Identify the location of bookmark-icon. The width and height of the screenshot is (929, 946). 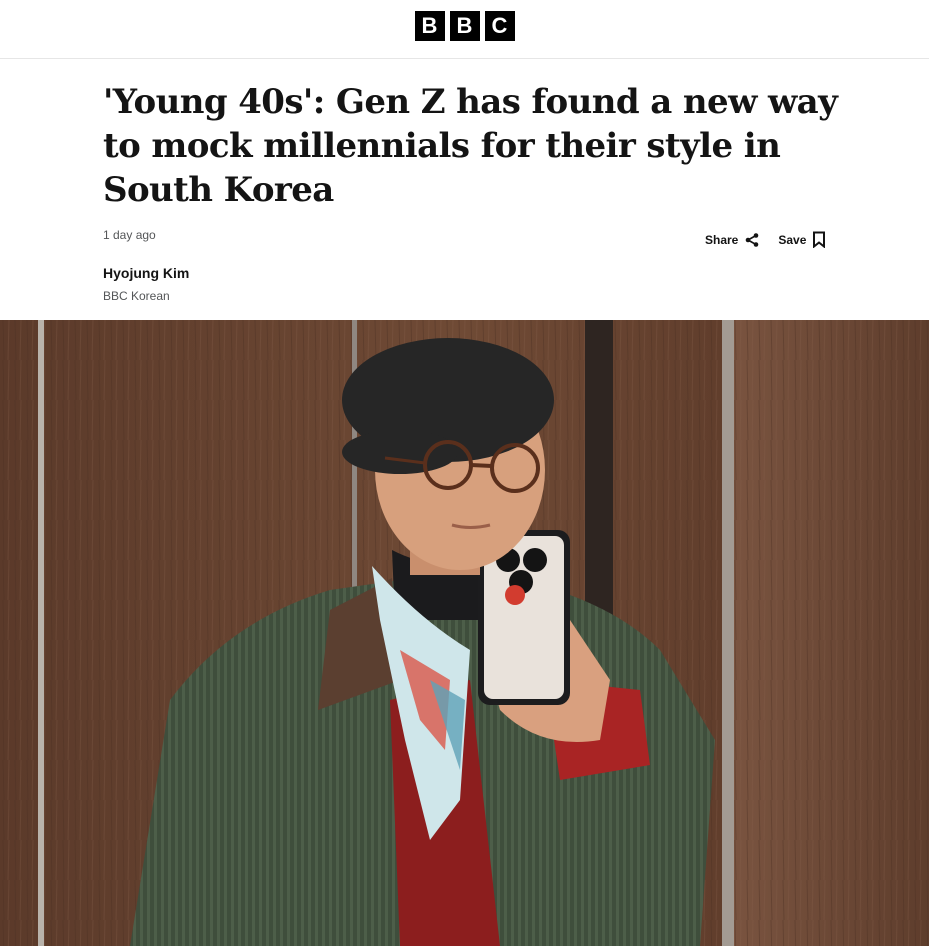
(819, 239).